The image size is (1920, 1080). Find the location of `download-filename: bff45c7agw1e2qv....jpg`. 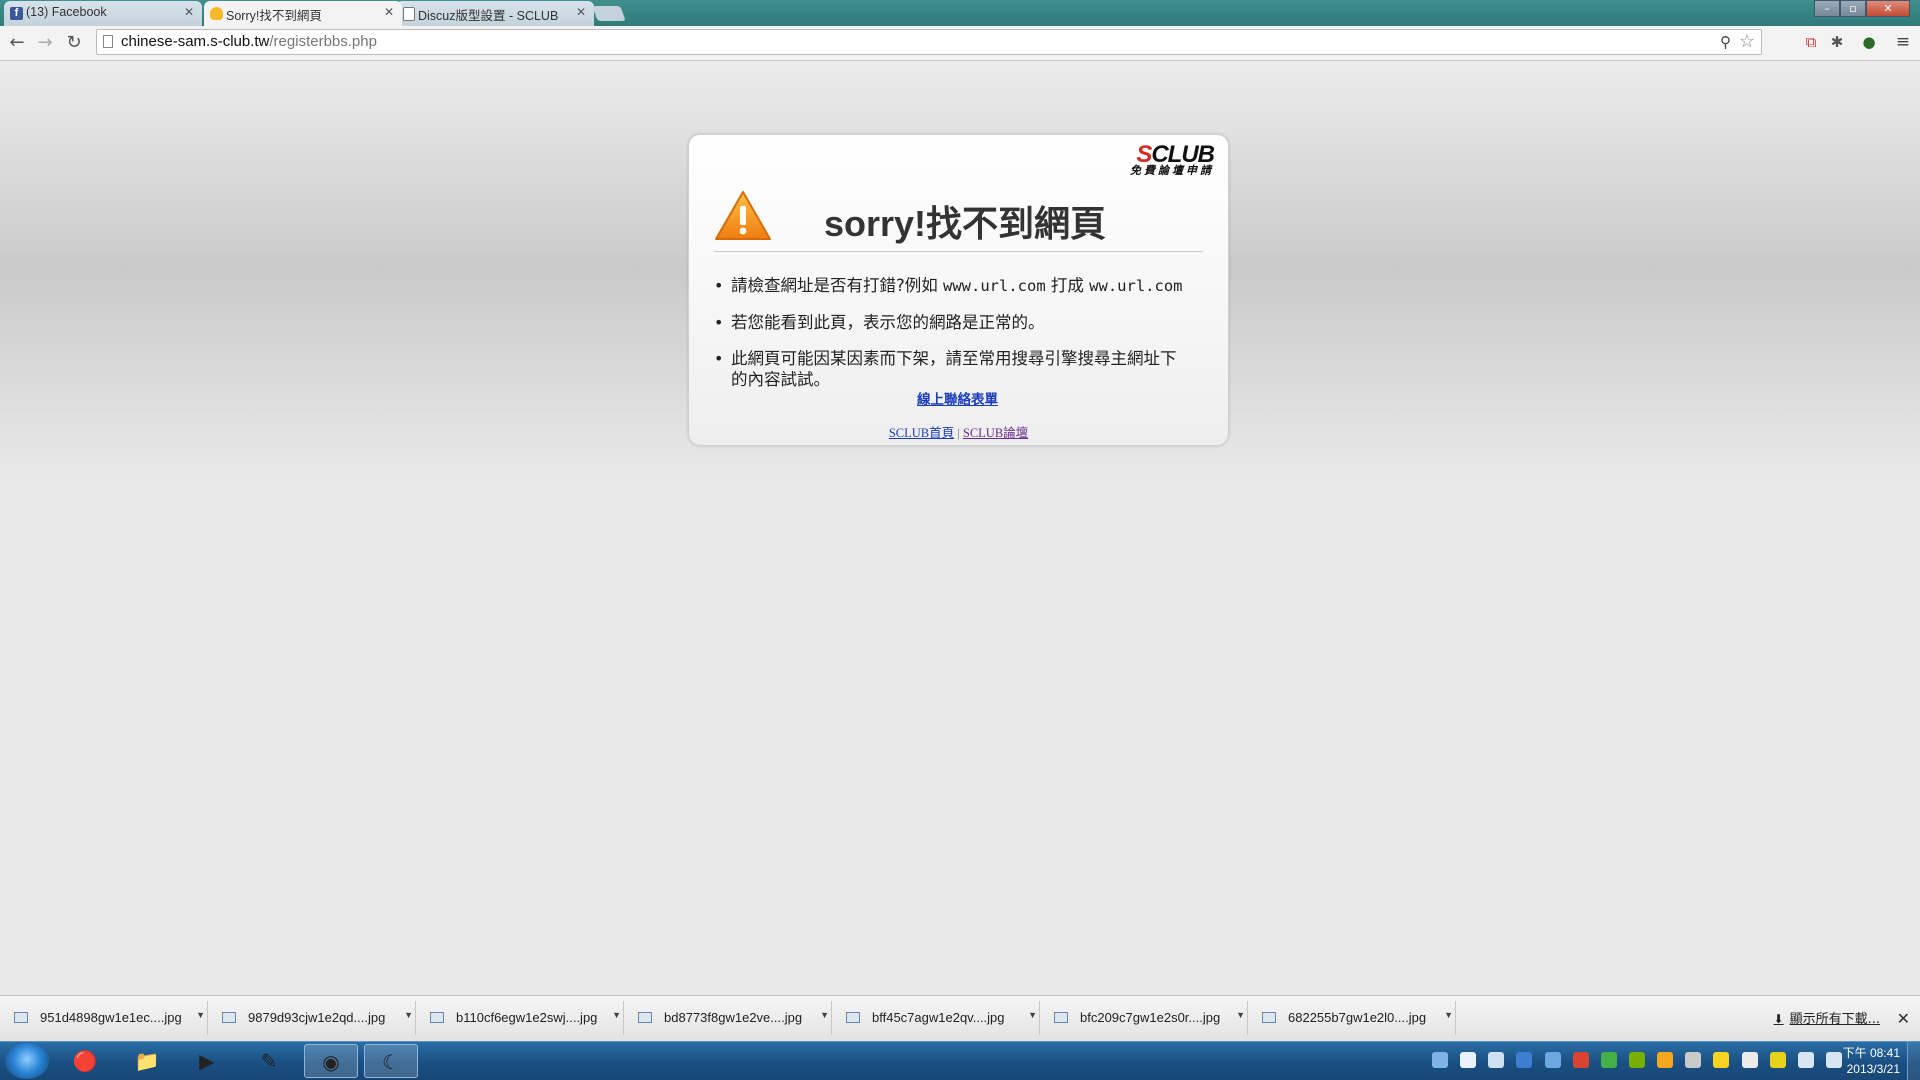

download-filename: bff45c7agw1e2qv....jpg is located at coordinates (938, 1017).